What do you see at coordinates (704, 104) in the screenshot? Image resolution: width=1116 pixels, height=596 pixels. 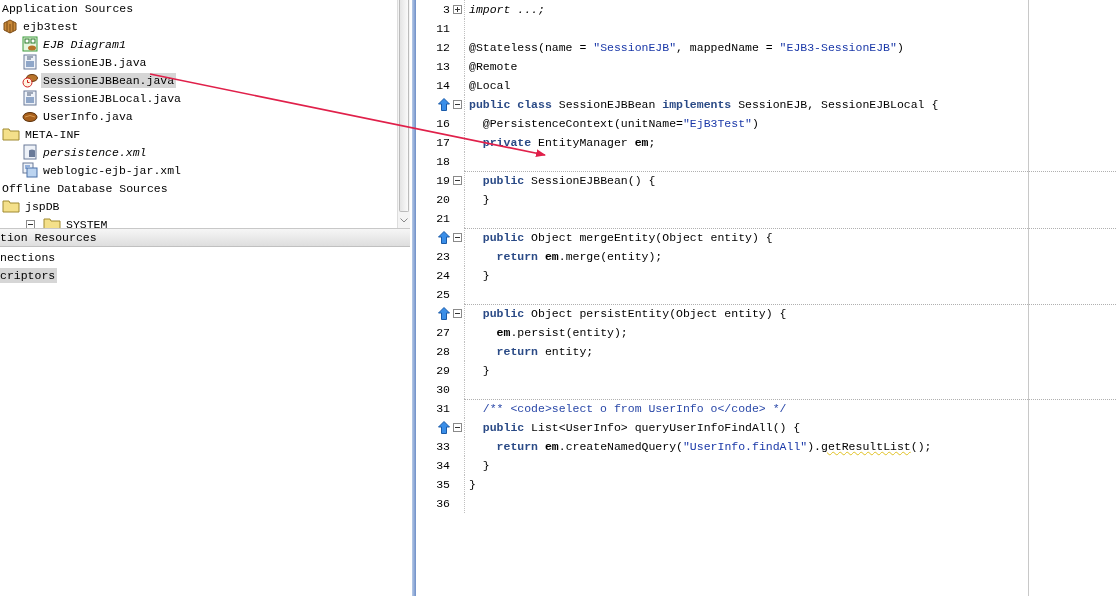 I see `code-line: public class SessionEJBBean implements SessionEJB, SessionEJBLocal {` at bounding box center [704, 104].